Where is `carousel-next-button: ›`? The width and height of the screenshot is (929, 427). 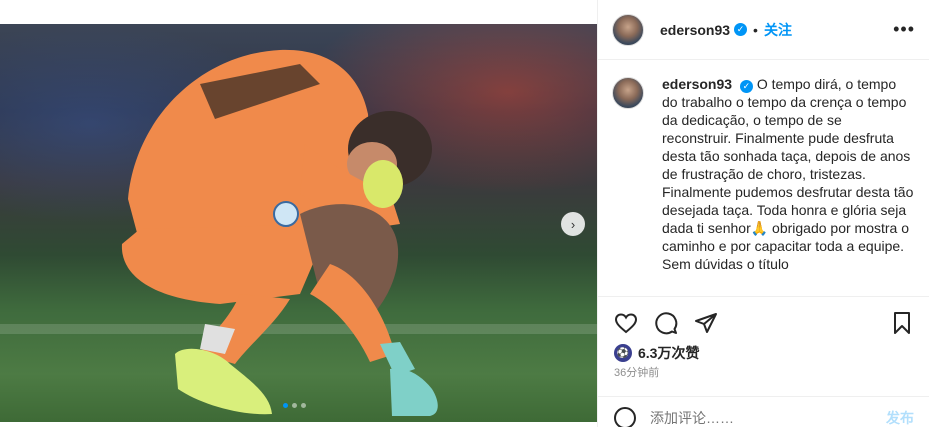
carousel-next-button: › is located at coordinates (573, 224).